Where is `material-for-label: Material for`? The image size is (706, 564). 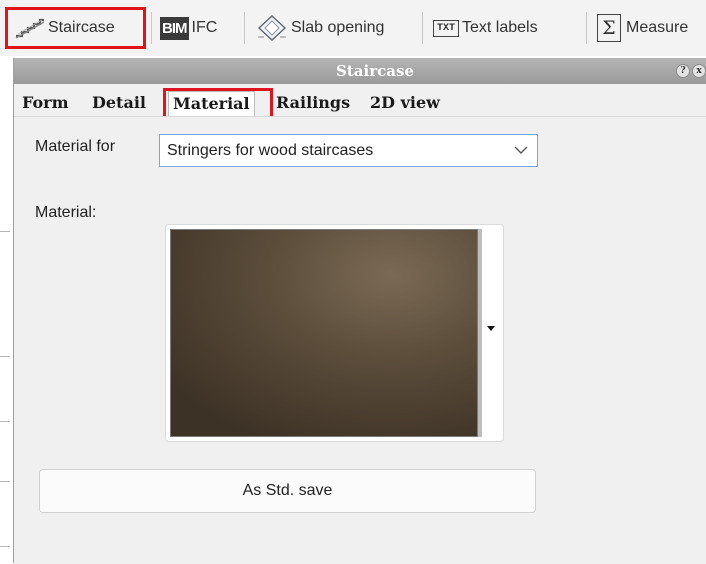 material-for-label: Material for is located at coordinates (75, 146).